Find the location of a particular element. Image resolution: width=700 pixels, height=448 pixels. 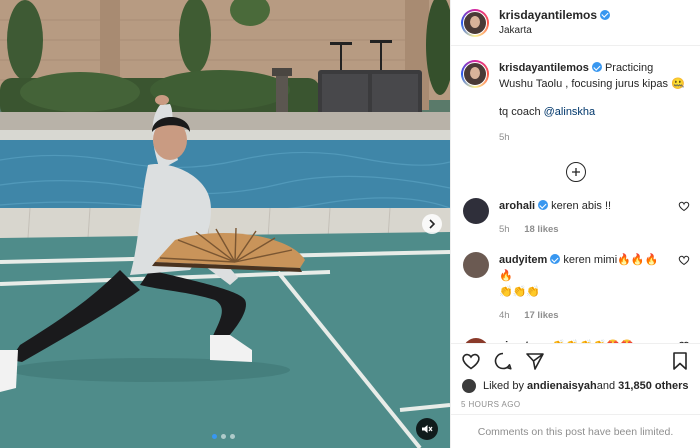

comment-item: airyntanu 👏👏👏👏🤩🤩 is located at coordinates (575, 340).